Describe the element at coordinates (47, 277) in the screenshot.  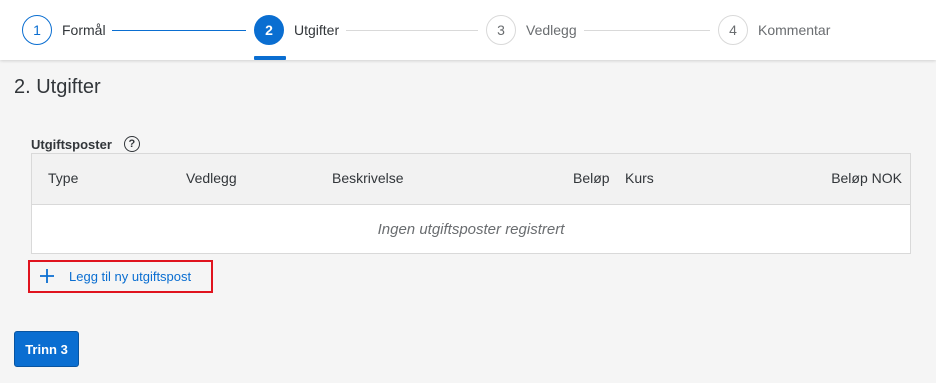
I see `plus-icon` at that location.